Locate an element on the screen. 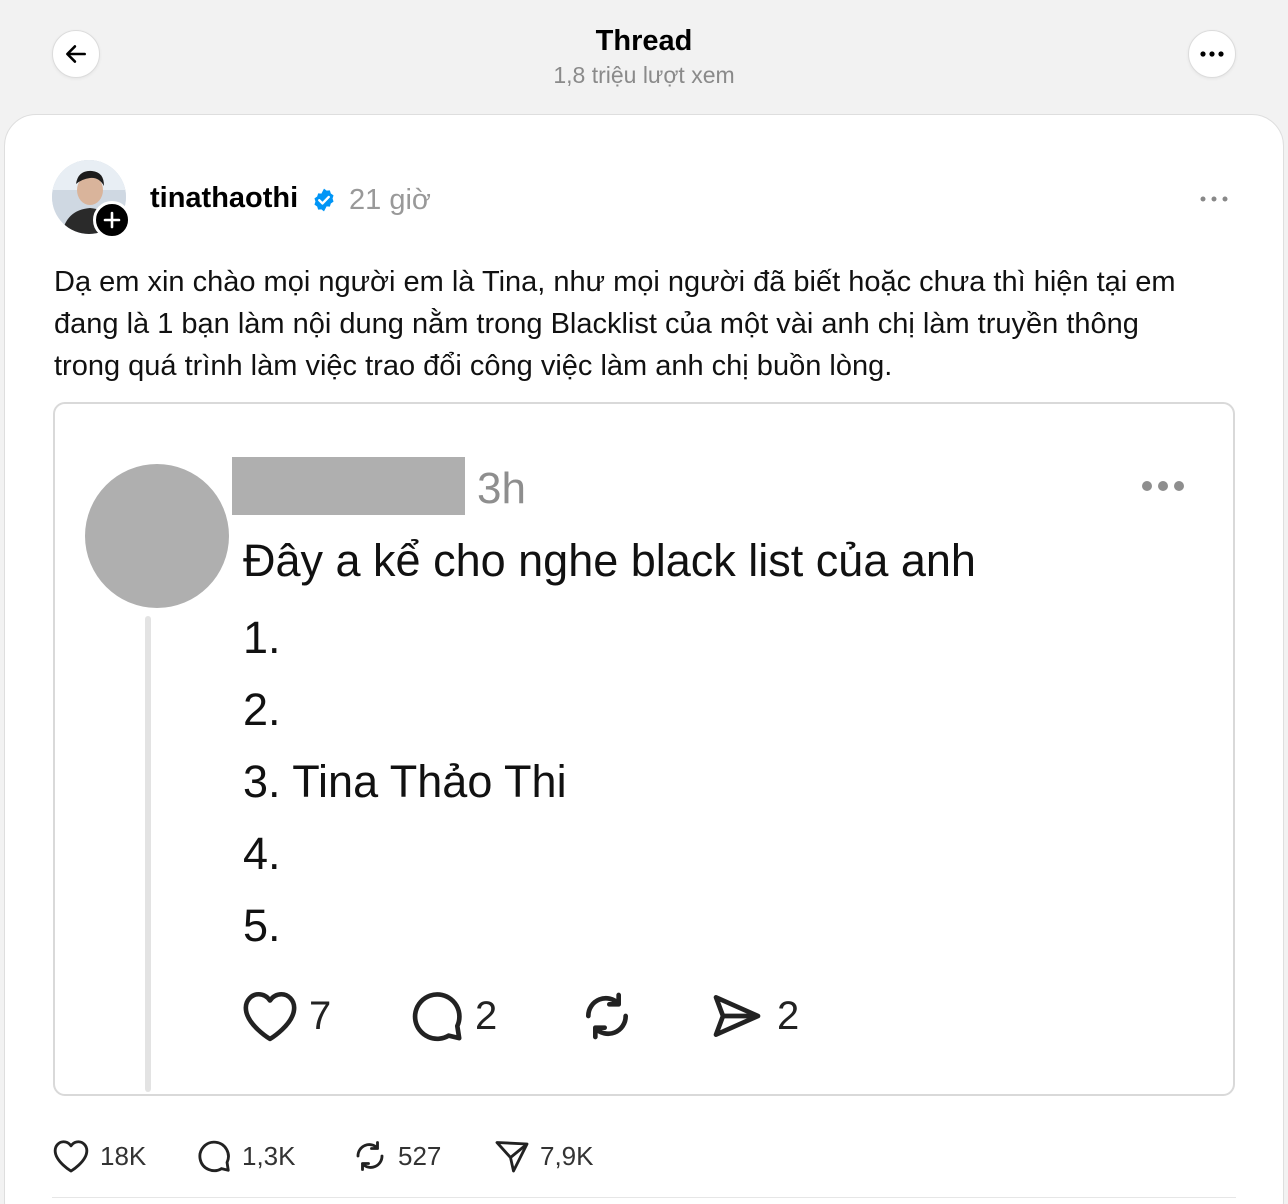  list-number: 3. is located at coordinates (262, 781).